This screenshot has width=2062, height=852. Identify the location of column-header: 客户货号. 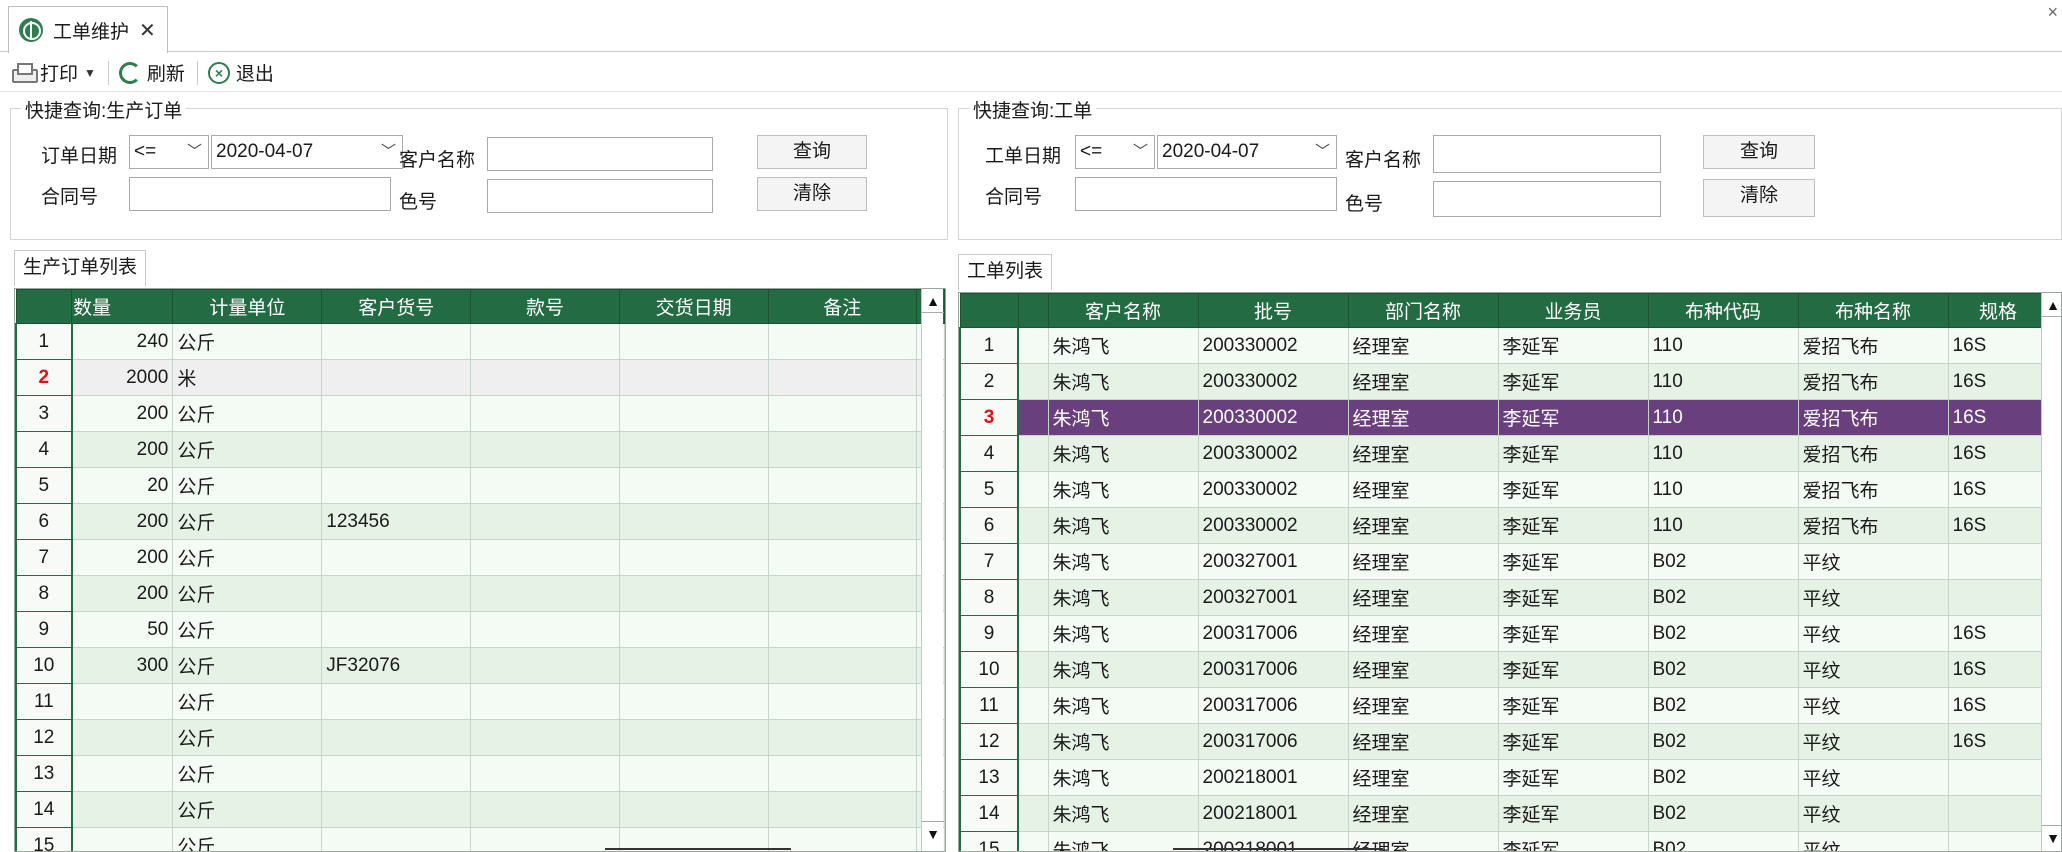
(396, 306).